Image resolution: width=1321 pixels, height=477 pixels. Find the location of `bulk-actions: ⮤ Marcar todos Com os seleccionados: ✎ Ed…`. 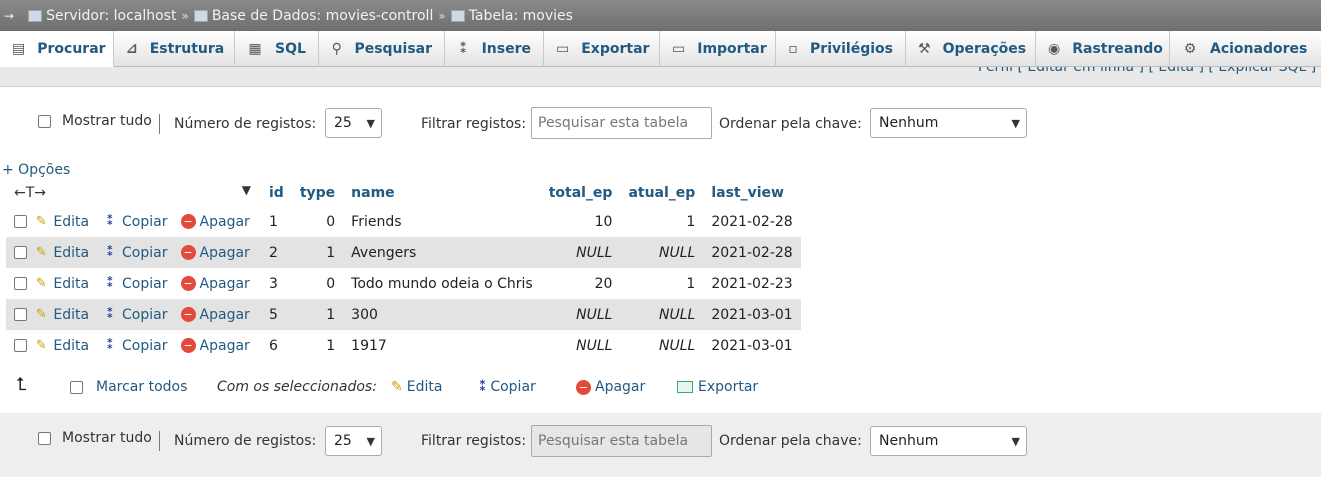

bulk-actions: ⮤ Marcar todos Com os seleccionados: ✎ Ed… is located at coordinates (660, 388).